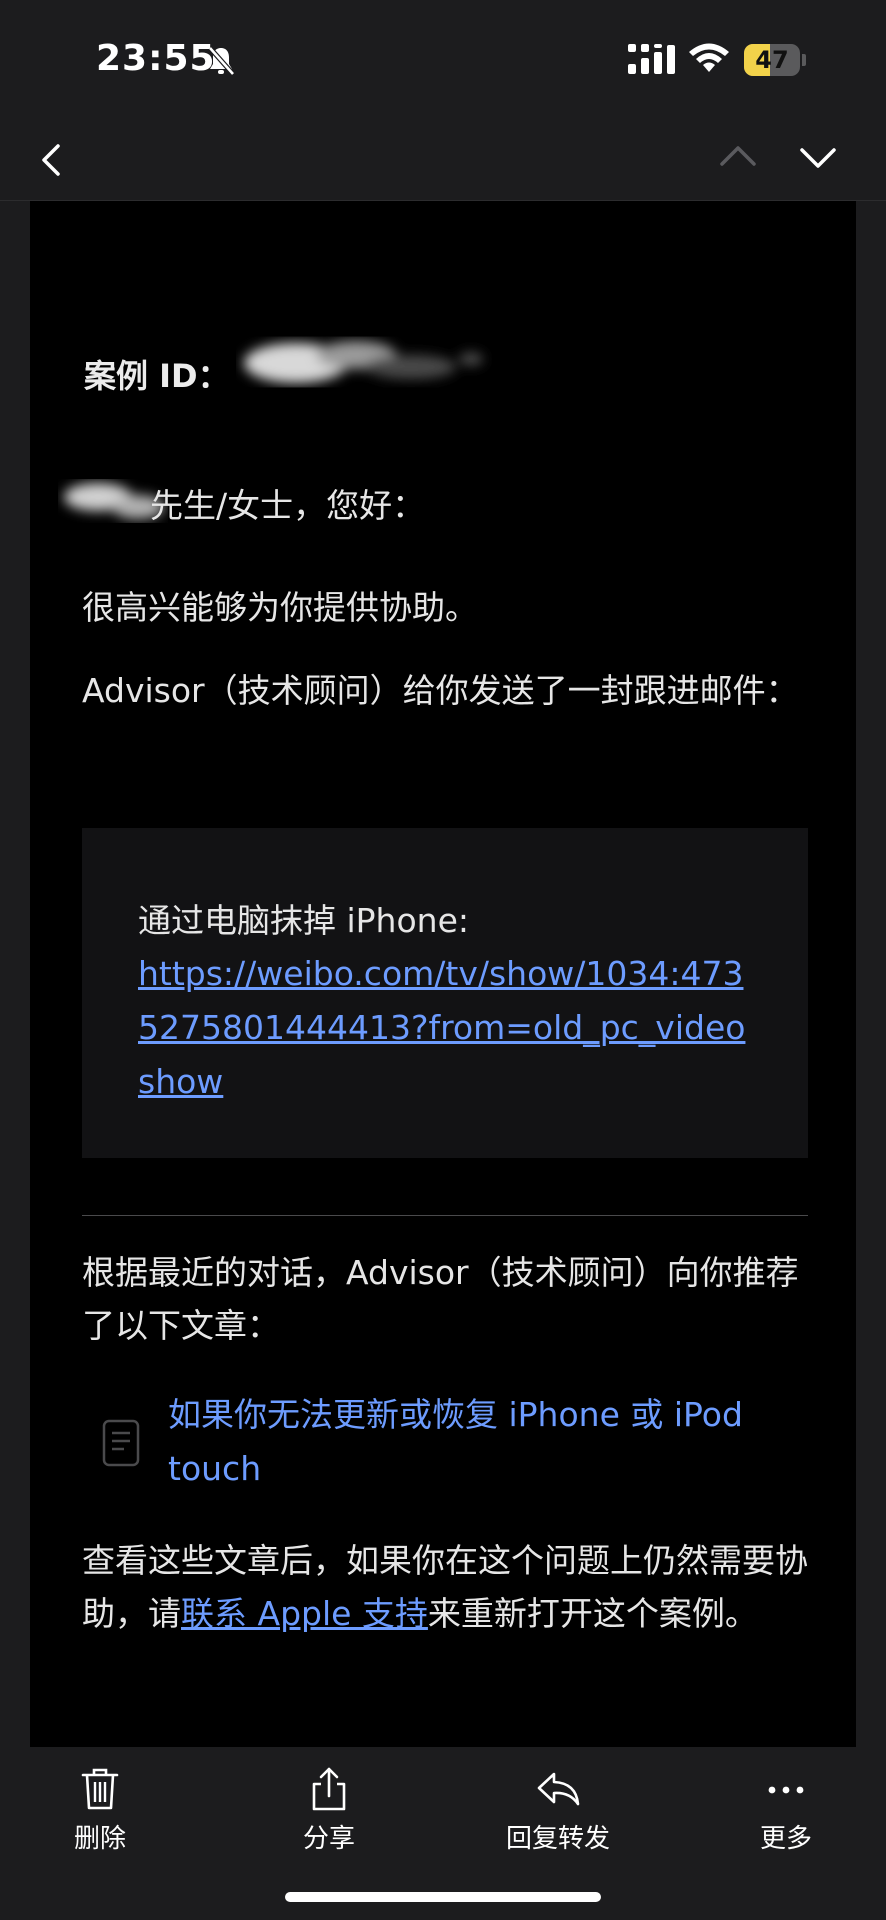  I want to click on paragraph-intro: 很高兴能够为你提供协助。, so click(280, 607).